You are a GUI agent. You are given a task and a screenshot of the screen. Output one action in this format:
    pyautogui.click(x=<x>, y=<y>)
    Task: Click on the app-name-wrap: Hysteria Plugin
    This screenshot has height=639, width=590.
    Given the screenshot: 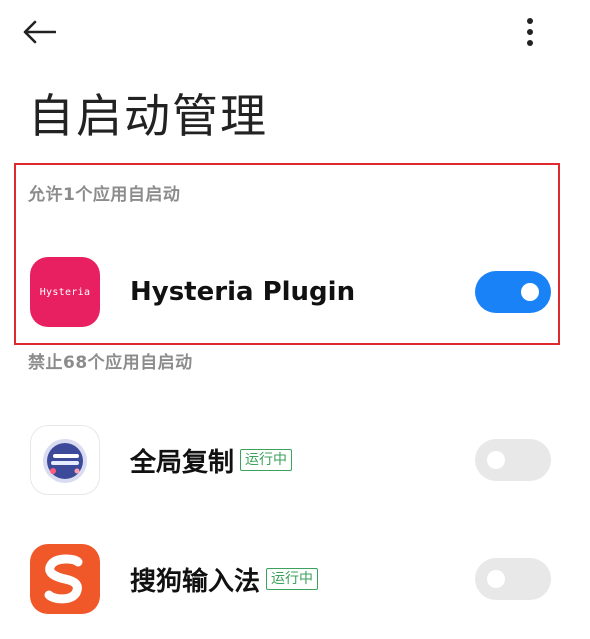 What is the action you would take?
    pyautogui.click(x=242, y=292)
    